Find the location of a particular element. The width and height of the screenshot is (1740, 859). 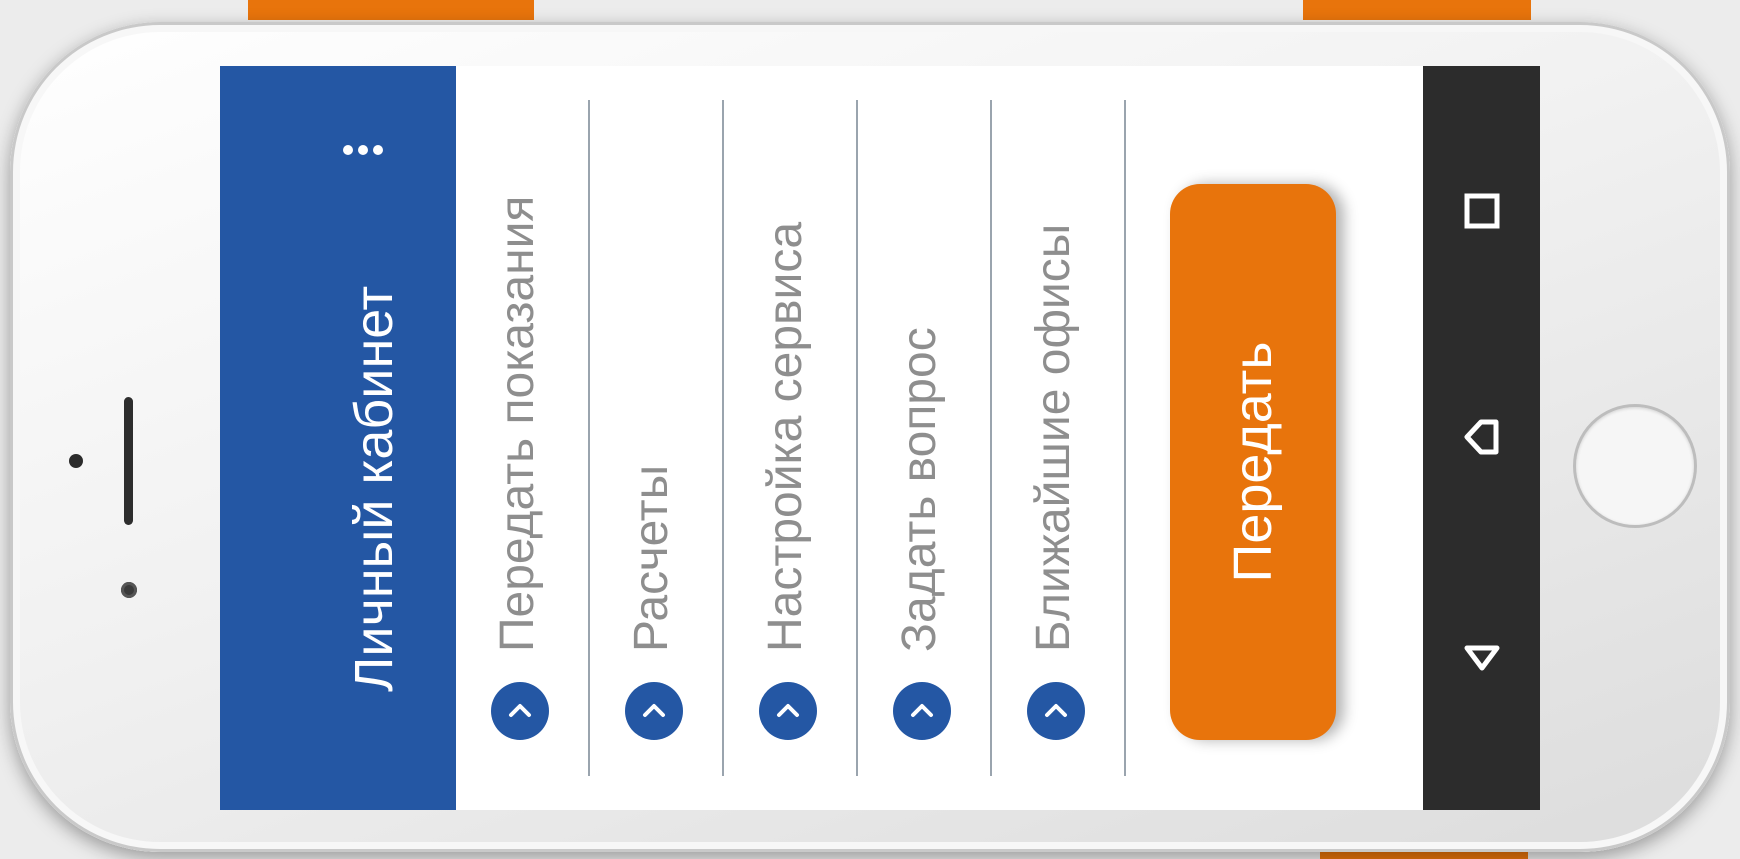

menu-item-ask-question: Задать вопрос is located at coordinates (925, 438).